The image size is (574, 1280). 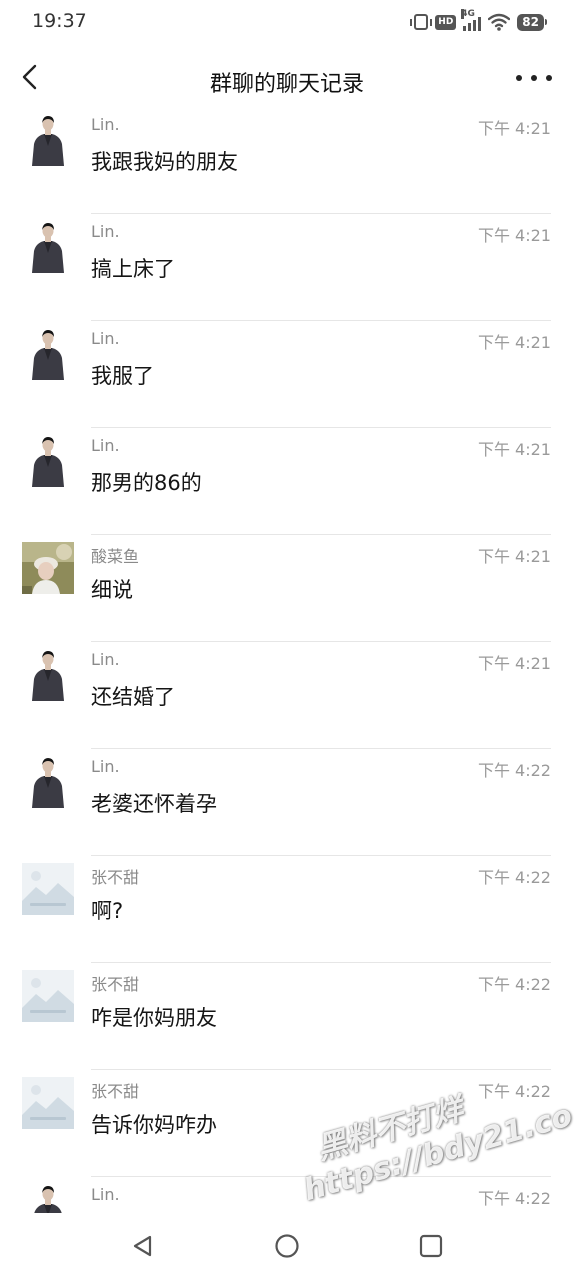 I want to click on more-dots-icon, so click(x=519, y=78).